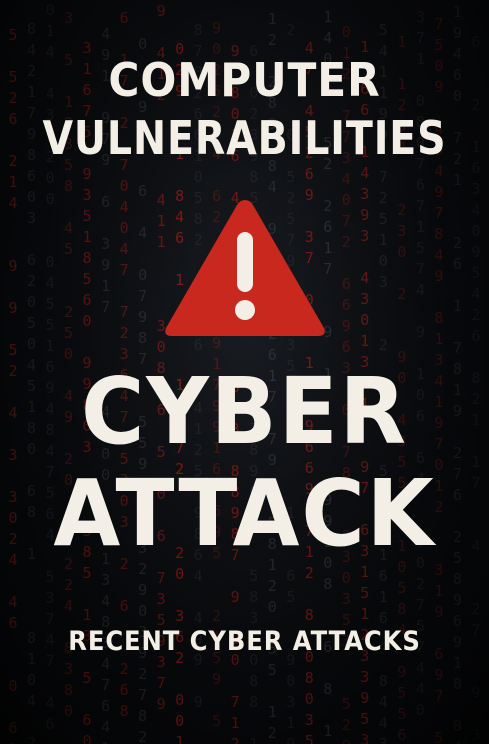 The height and width of the screenshot is (744, 489). What do you see at coordinates (244, 411) in the screenshot?
I see `headline-line-1: CYBER` at bounding box center [244, 411].